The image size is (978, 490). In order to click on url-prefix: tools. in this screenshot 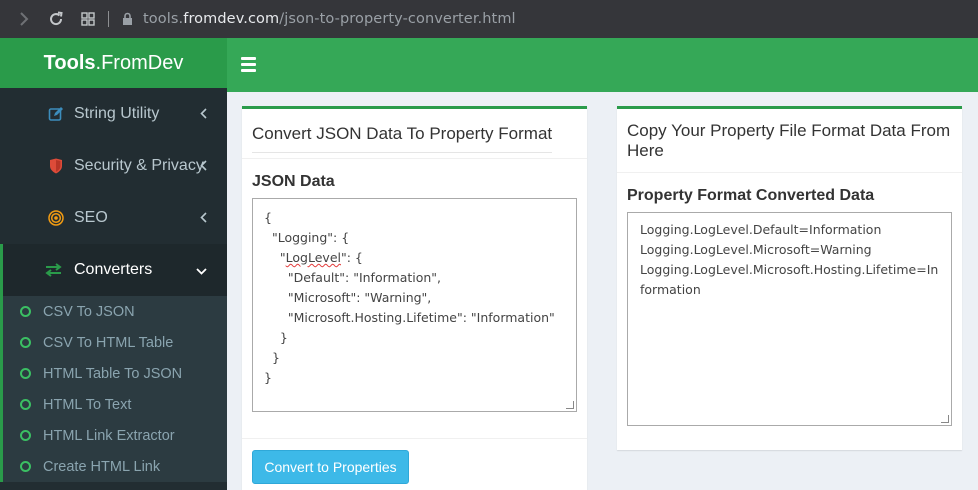, I will do `click(163, 19)`.